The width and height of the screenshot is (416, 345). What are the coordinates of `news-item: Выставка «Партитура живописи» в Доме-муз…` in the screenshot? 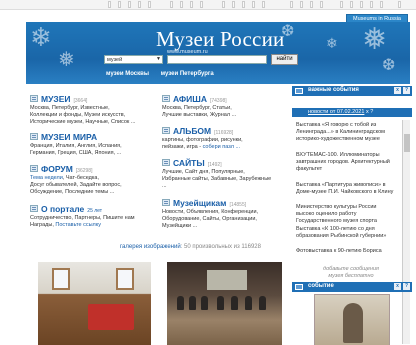 It's located at (346, 189).